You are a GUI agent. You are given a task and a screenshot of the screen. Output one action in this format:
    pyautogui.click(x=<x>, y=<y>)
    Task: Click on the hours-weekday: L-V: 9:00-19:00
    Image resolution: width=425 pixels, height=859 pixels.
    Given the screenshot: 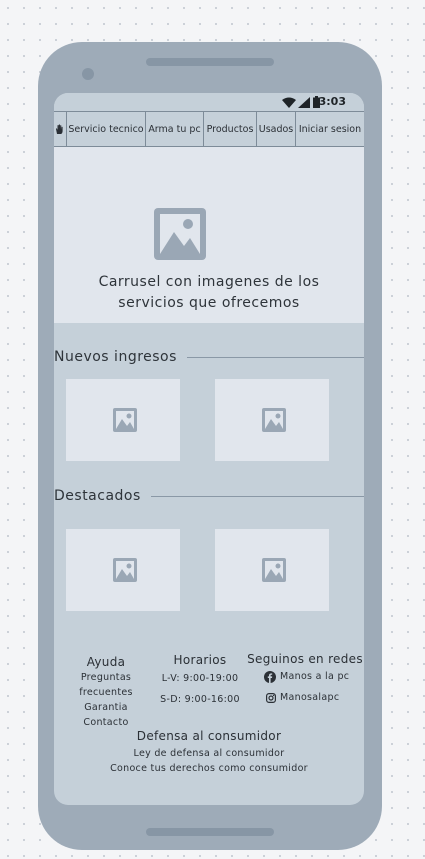 What is the action you would take?
    pyautogui.click(x=200, y=678)
    